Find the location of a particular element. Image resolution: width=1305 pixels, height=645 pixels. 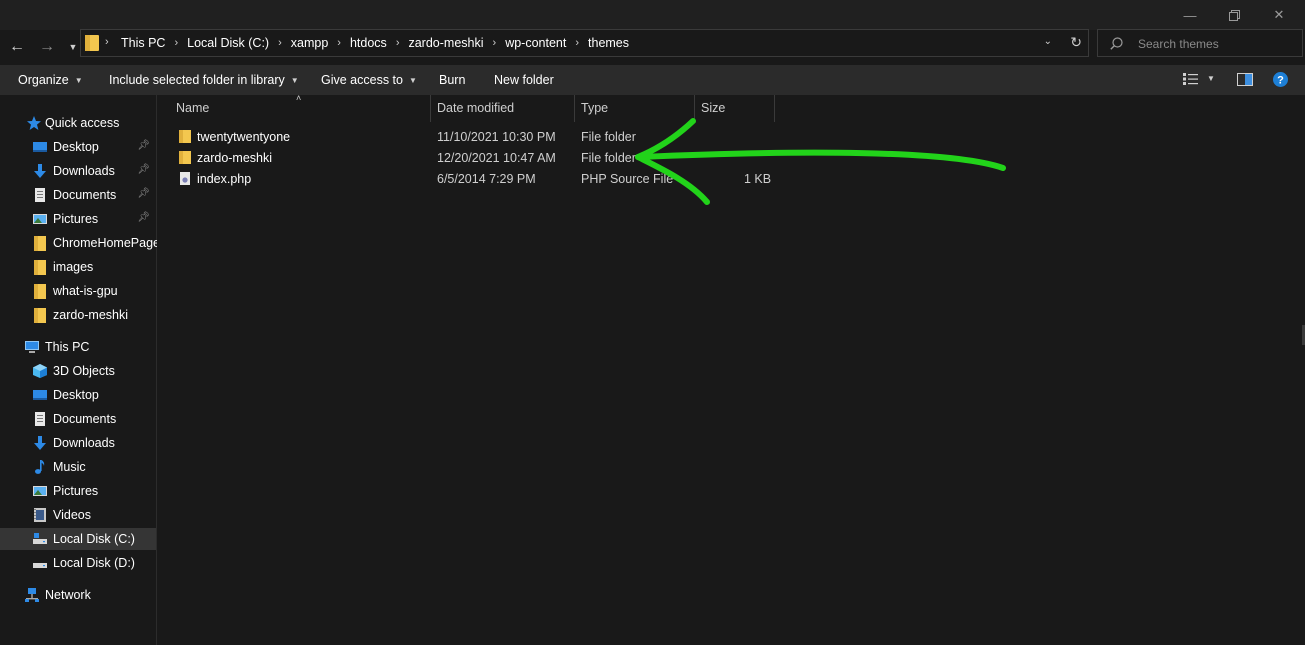

sidebar-item-this-pc: This PC is located at coordinates (78, 347).